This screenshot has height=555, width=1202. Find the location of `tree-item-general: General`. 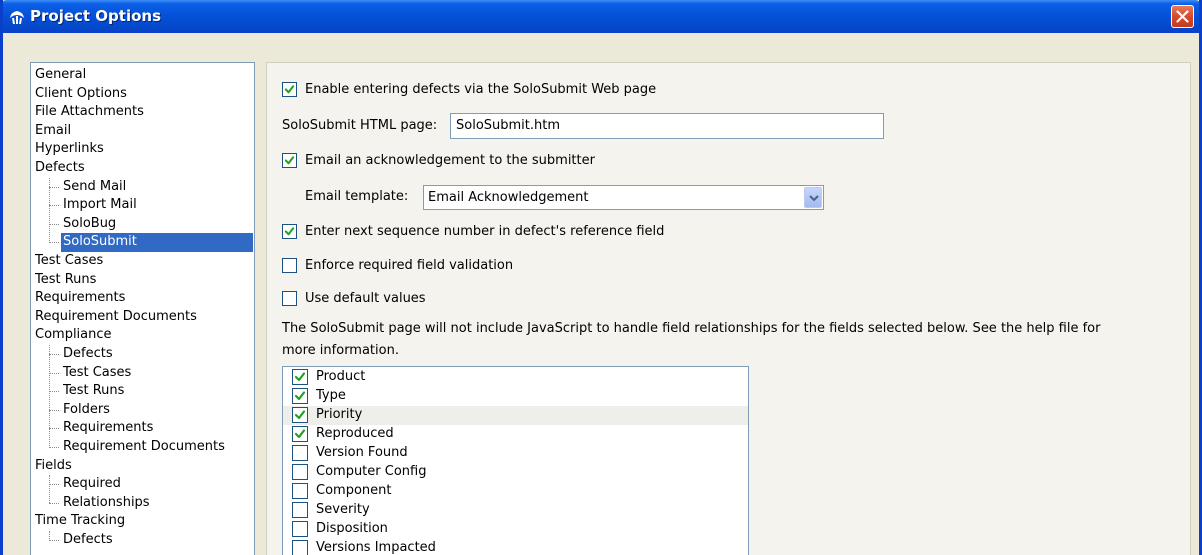

tree-item-general: General is located at coordinates (60, 75).